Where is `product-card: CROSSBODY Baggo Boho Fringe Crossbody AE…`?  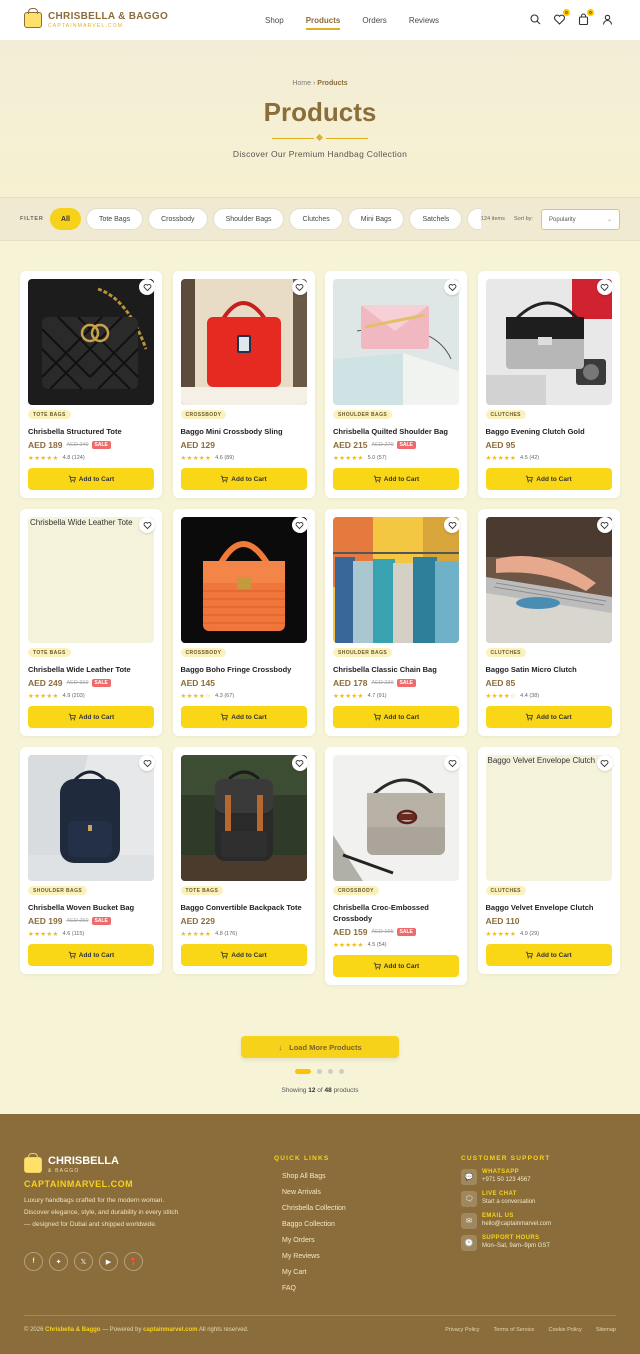 product-card: CROSSBODY Baggo Boho Fringe Crossbody AE… is located at coordinates (243, 622).